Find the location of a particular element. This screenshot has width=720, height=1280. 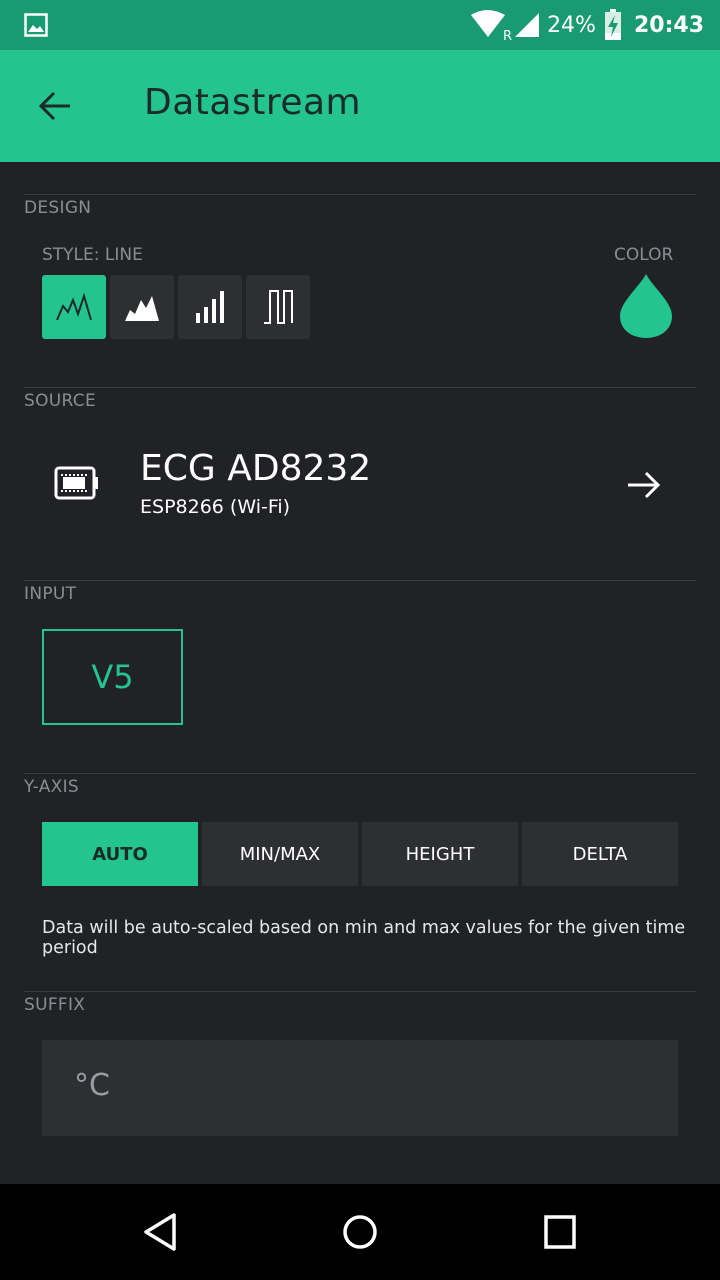

system-nav-bar is located at coordinates (360, 1232).